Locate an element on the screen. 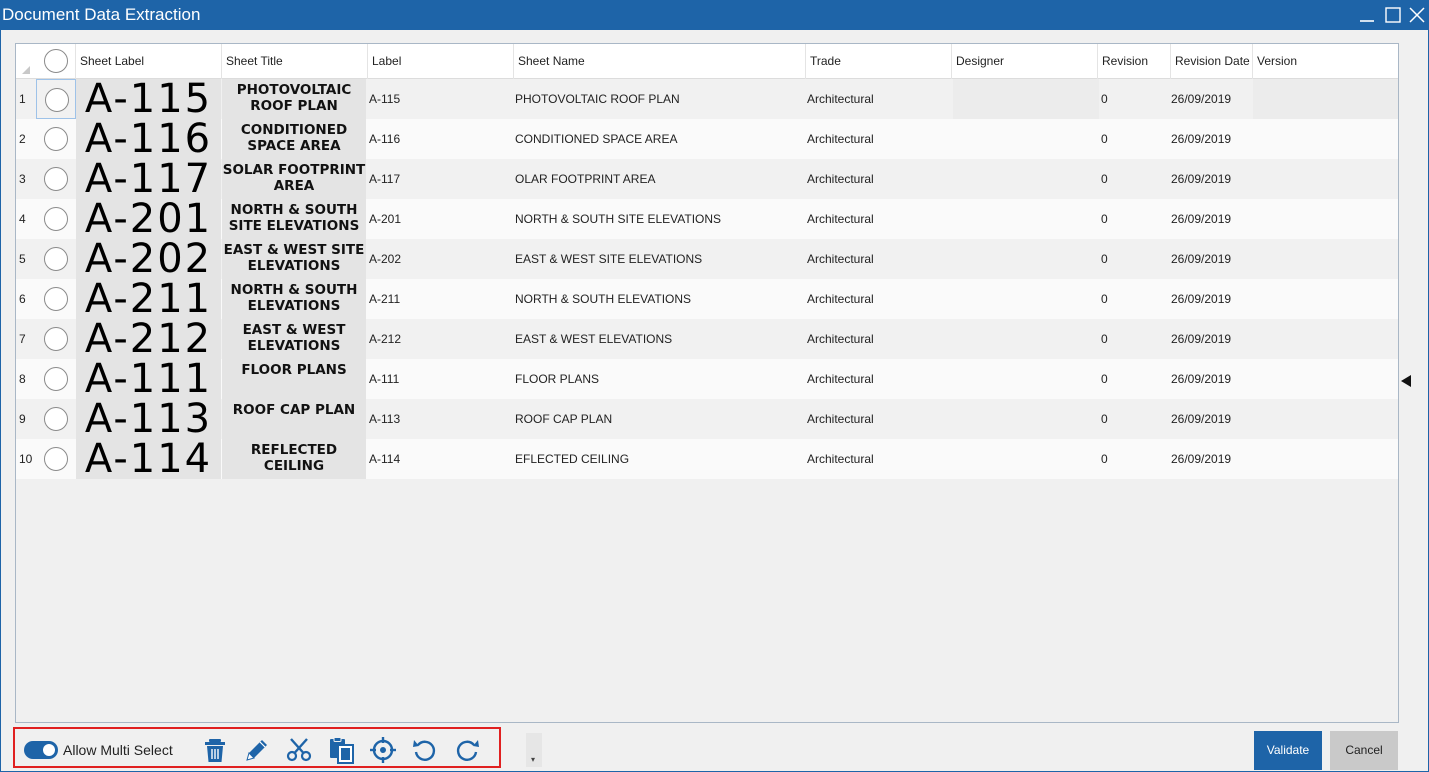 The image size is (1429, 772). trash-icon is located at coordinates (215, 750).